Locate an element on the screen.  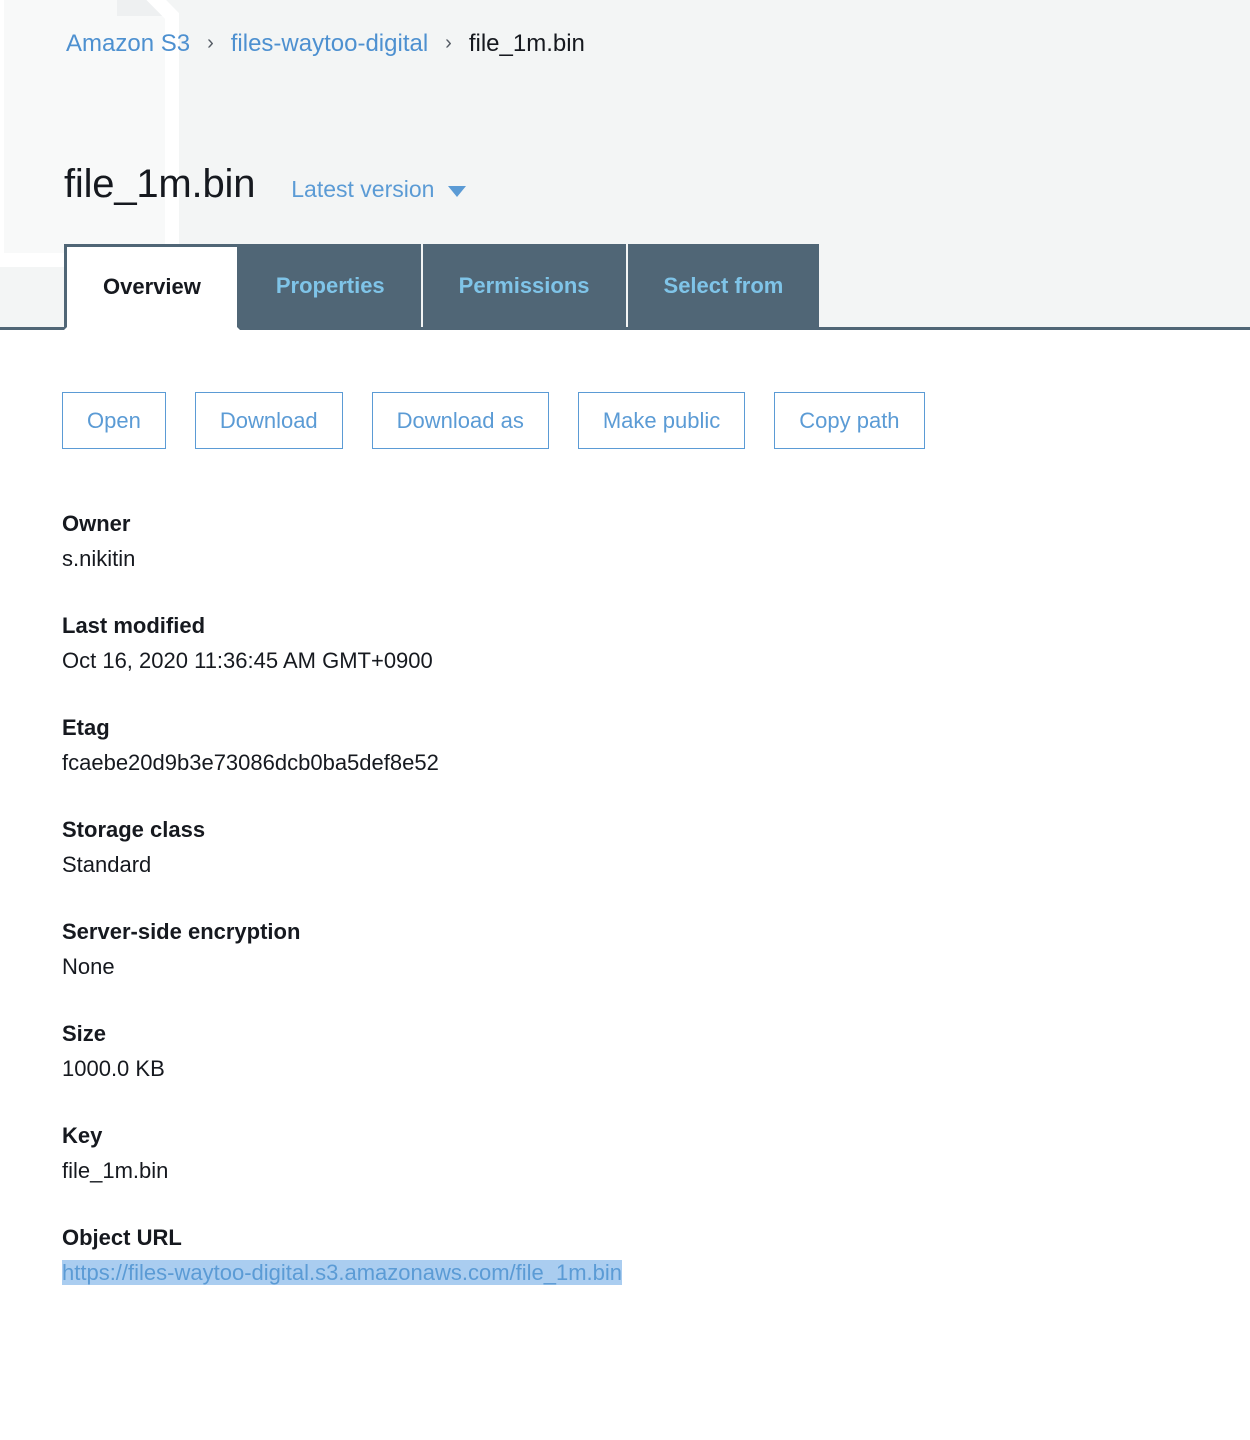
tab-properties: Properties is located at coordinates (331, 285).